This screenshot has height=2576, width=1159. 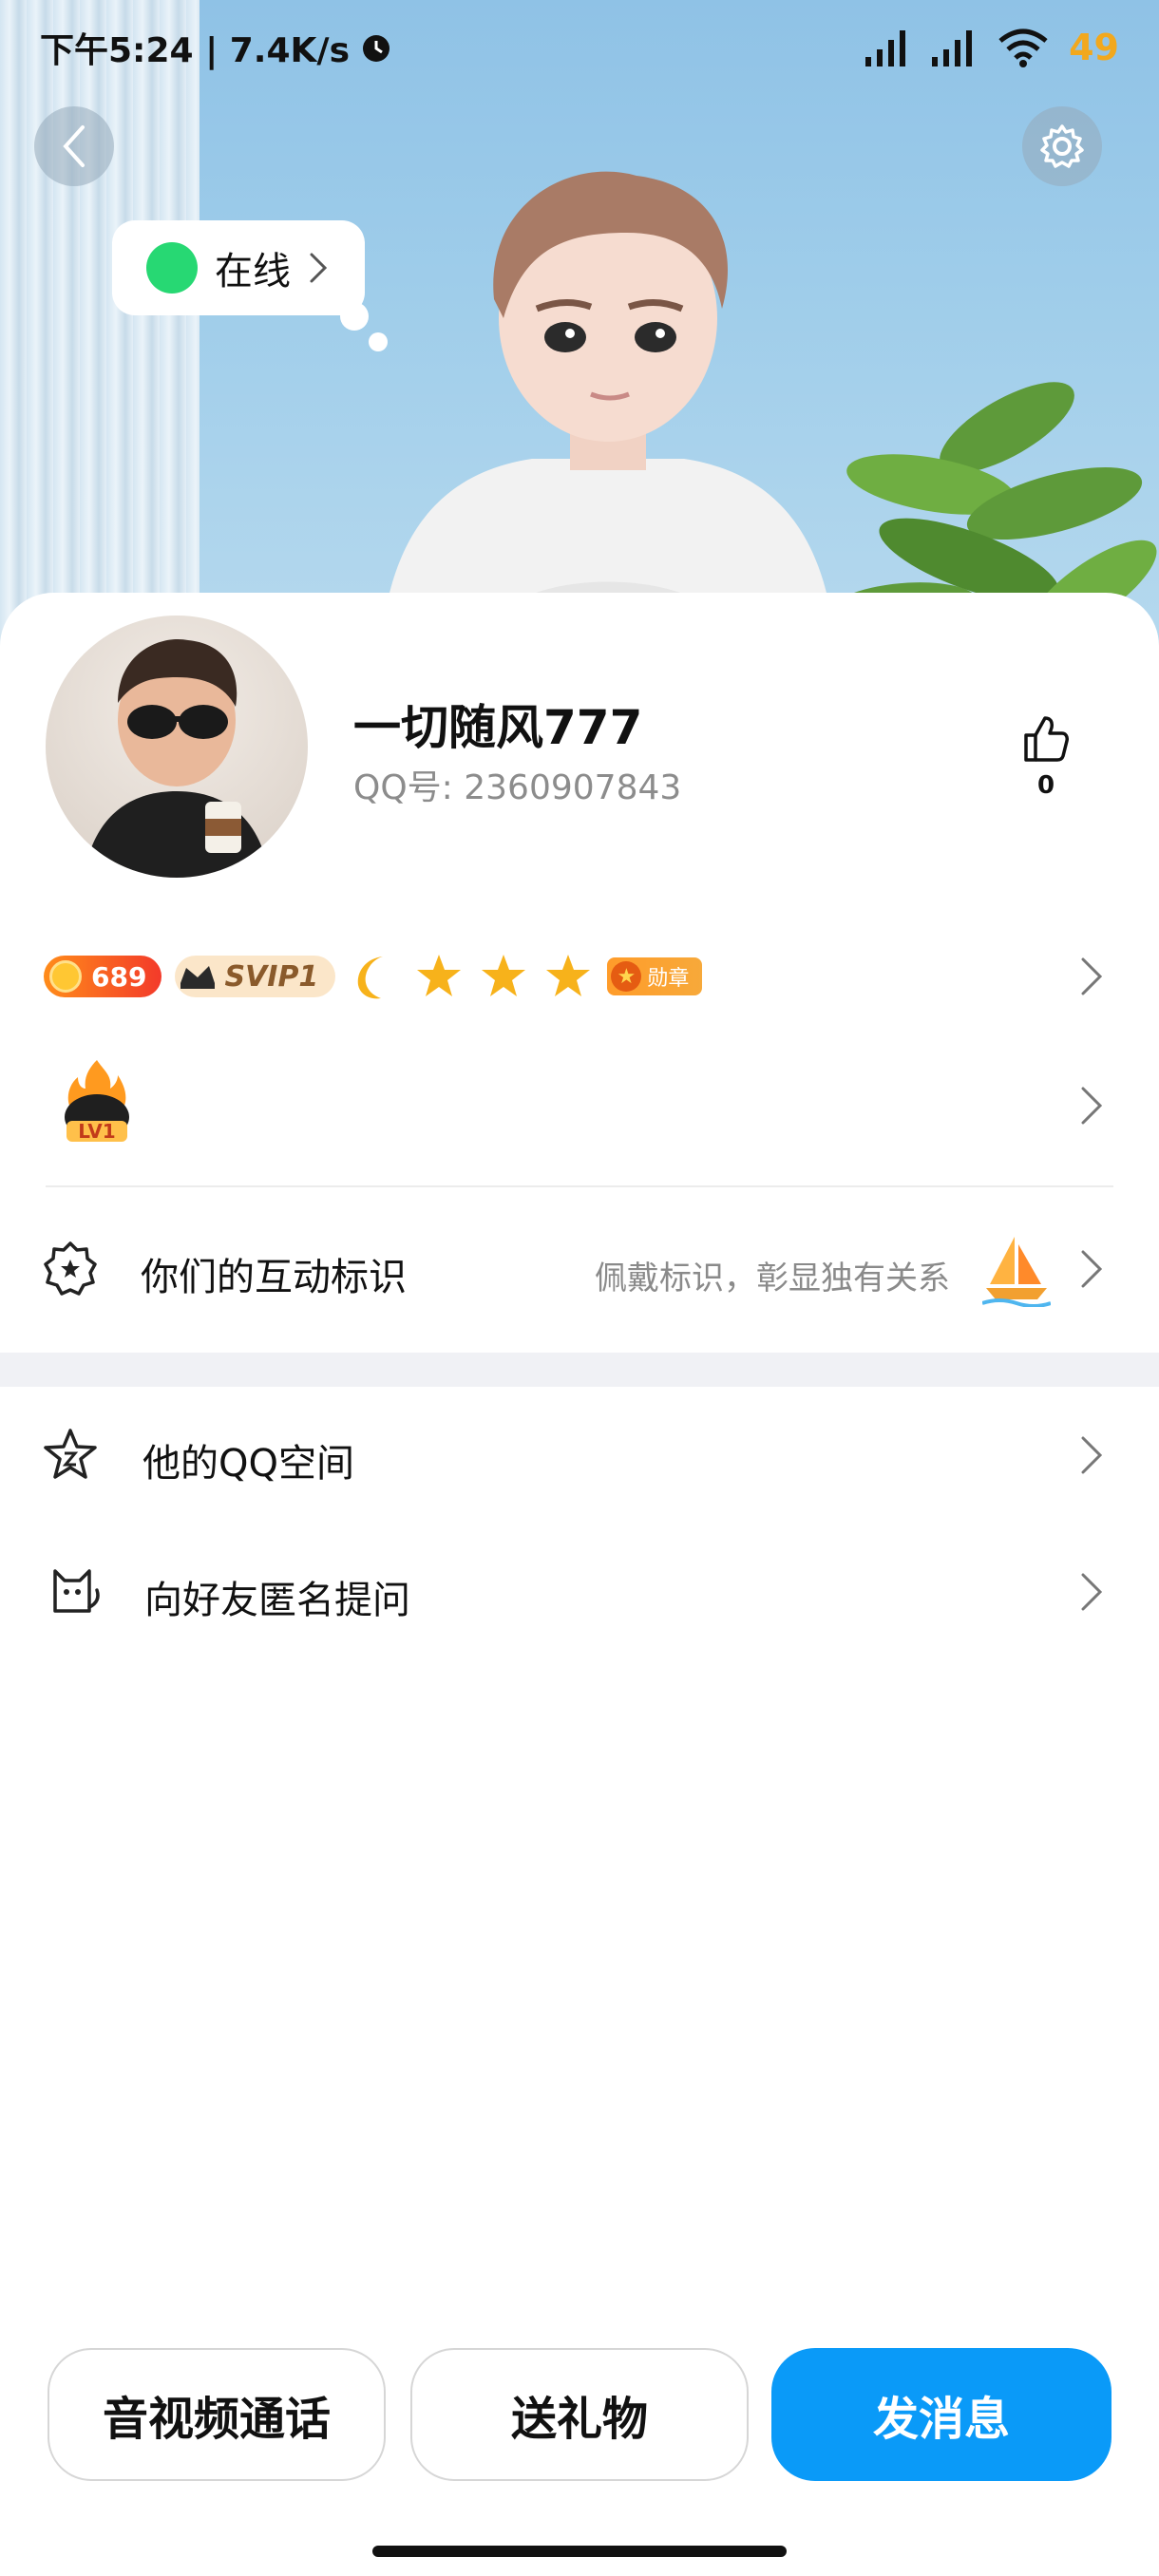 I want to click on av-call-button: 音视频通话, so click(x=217, y=2414).